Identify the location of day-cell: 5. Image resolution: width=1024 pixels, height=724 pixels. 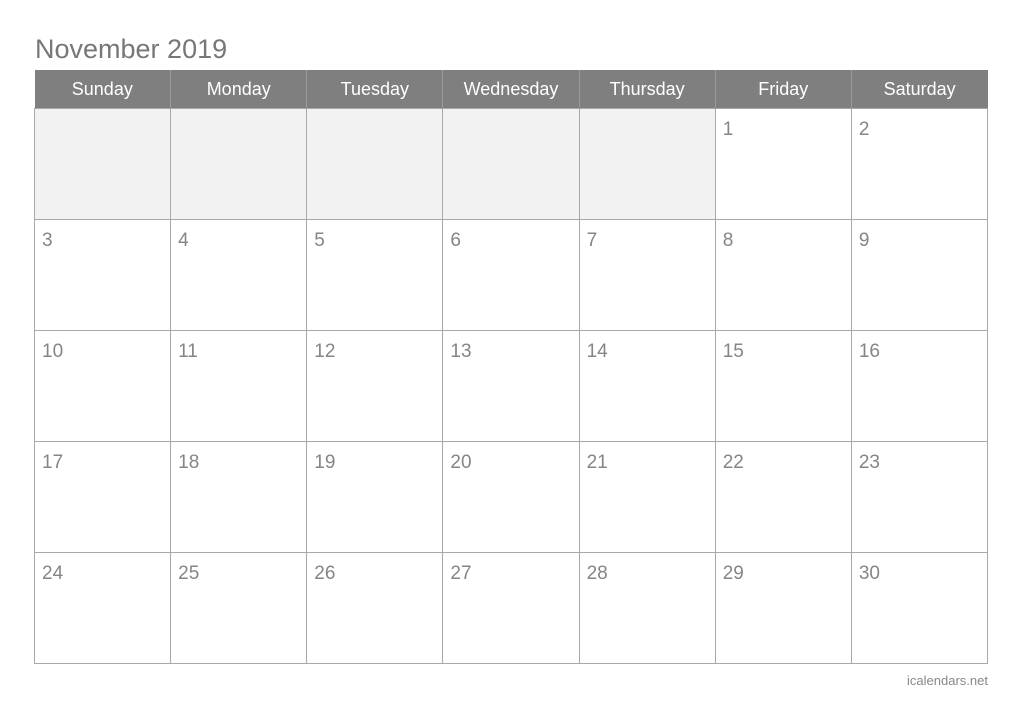
(375, 275).